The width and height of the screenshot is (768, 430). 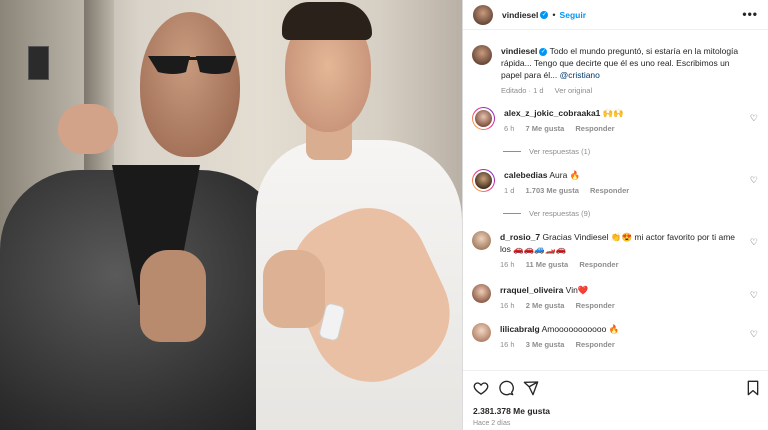 What do you see at coordinates (547, 264) in the screenshot?
I see `comment-likes: 11 Me gusta` at bounding box center [547, 264].